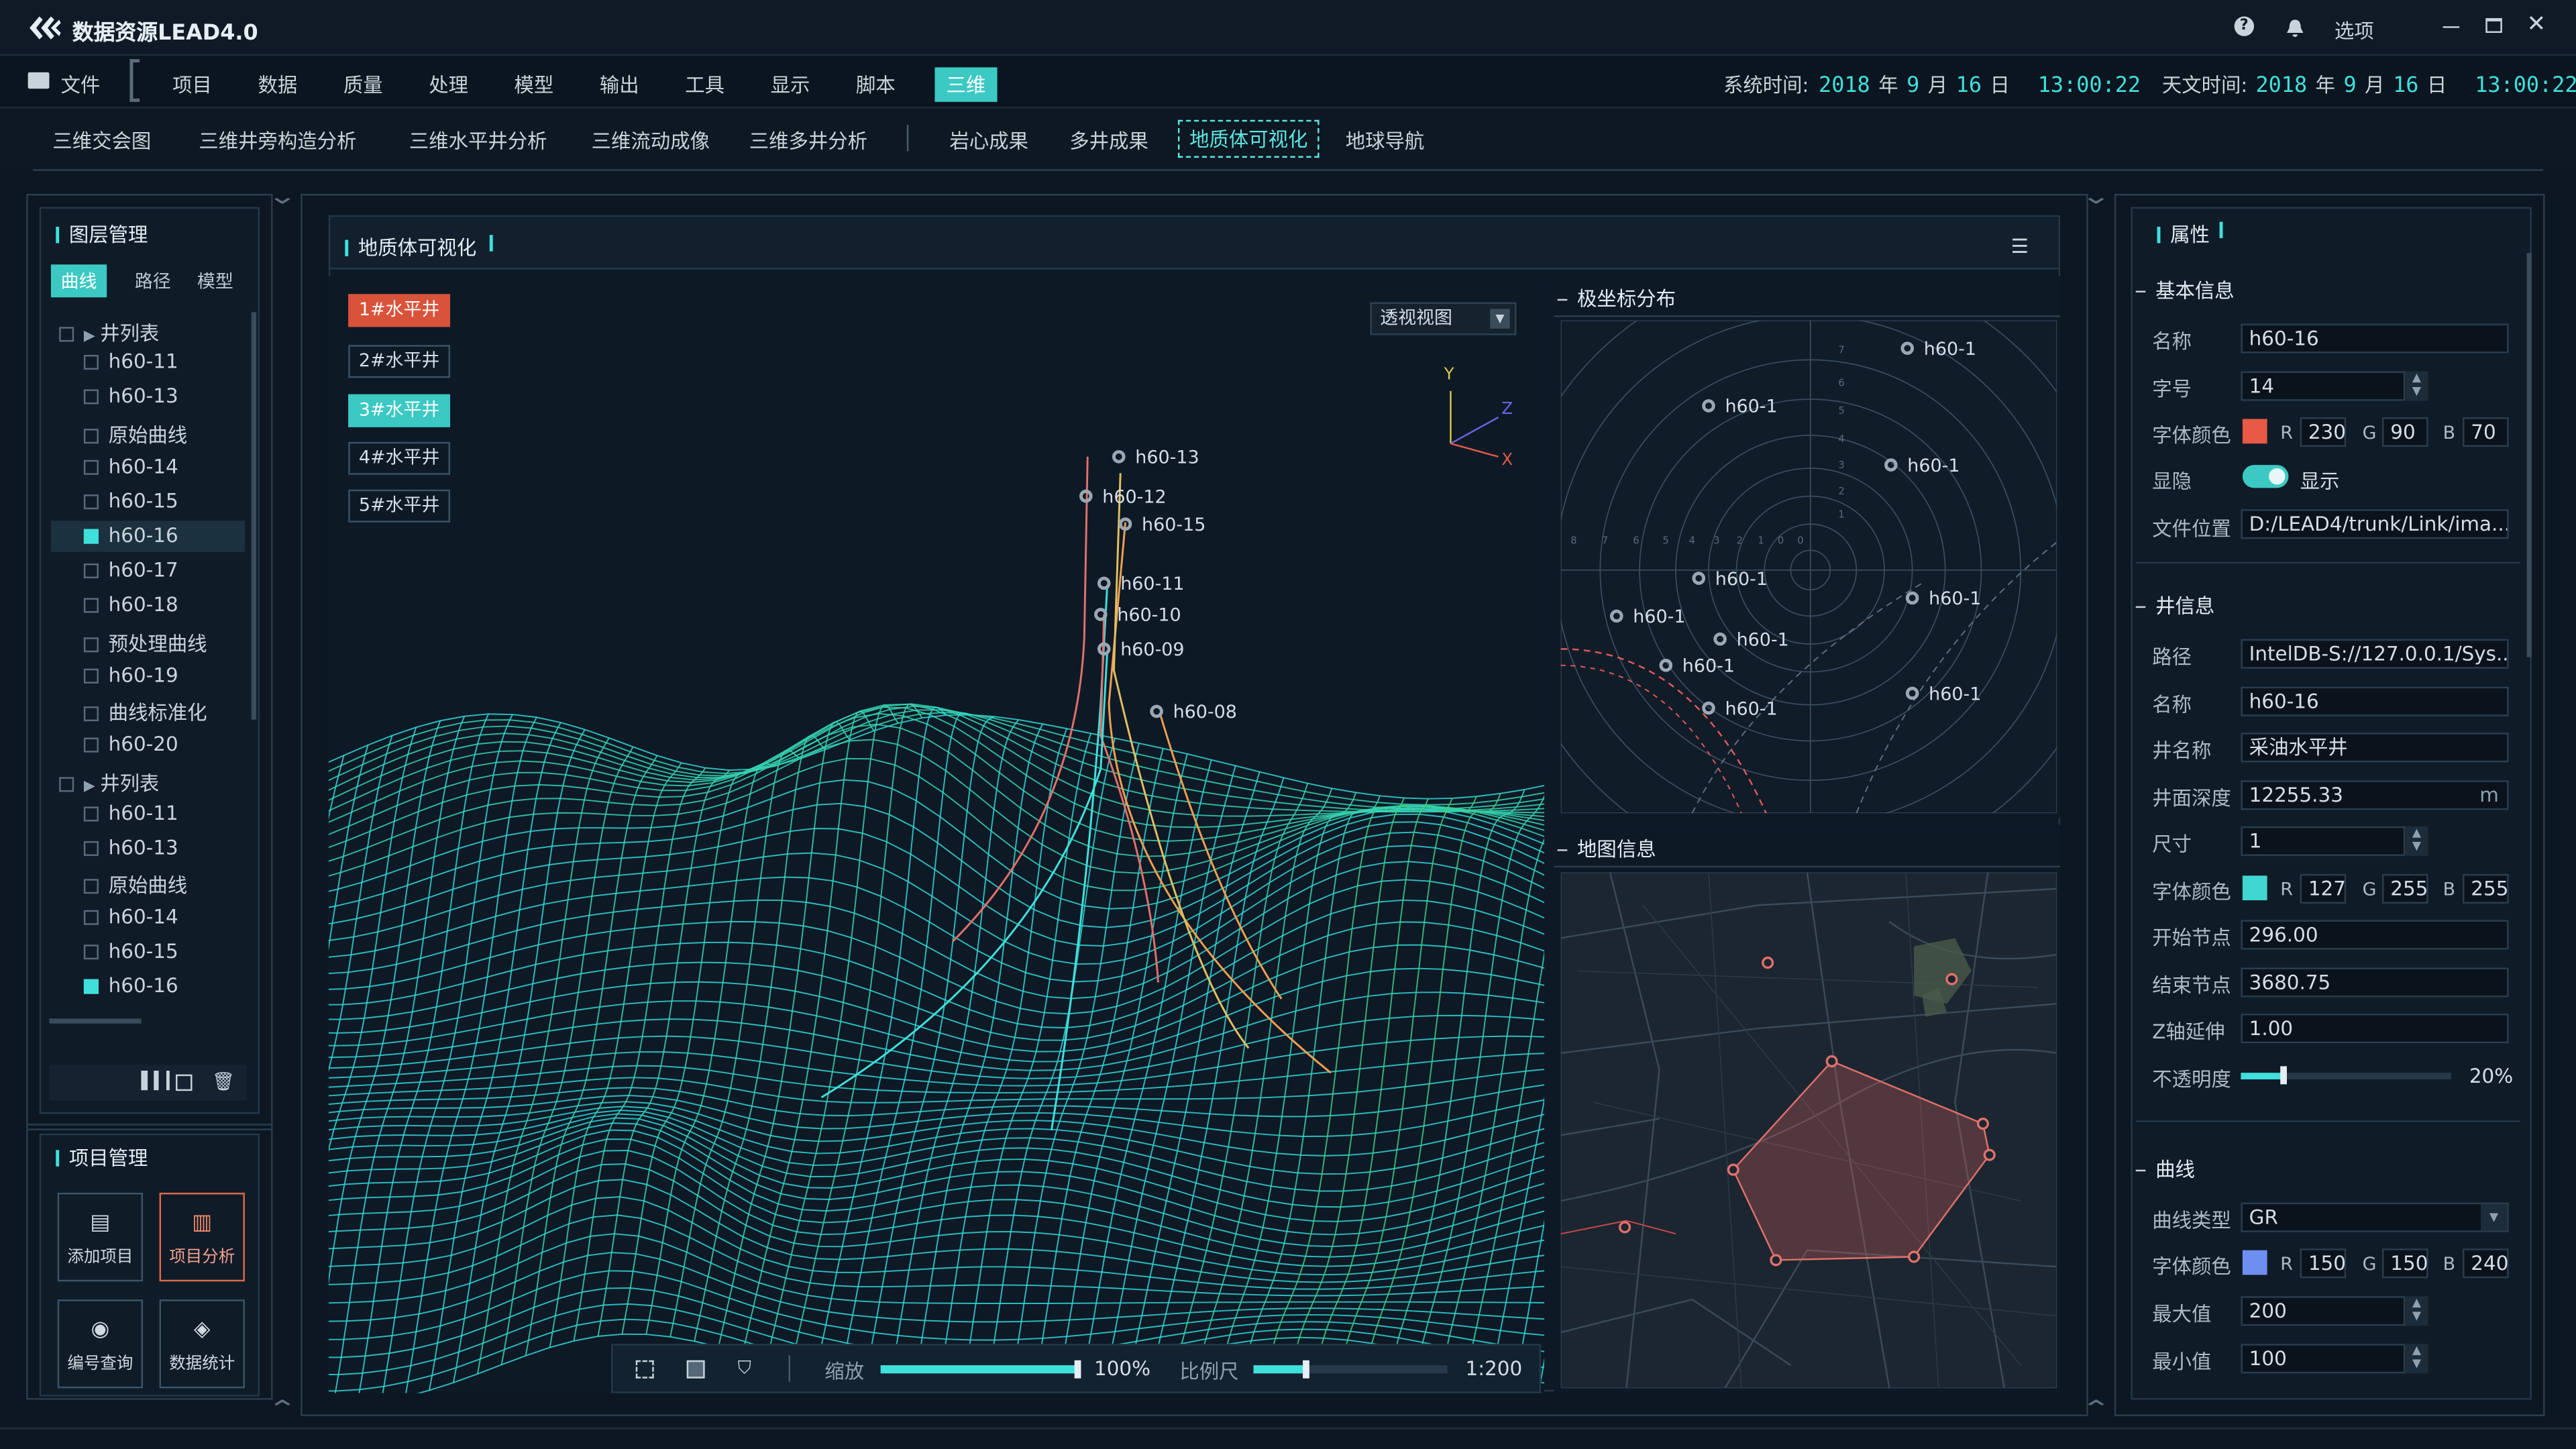  I want to click on curve-color-swatch, so click(2254, 1262).